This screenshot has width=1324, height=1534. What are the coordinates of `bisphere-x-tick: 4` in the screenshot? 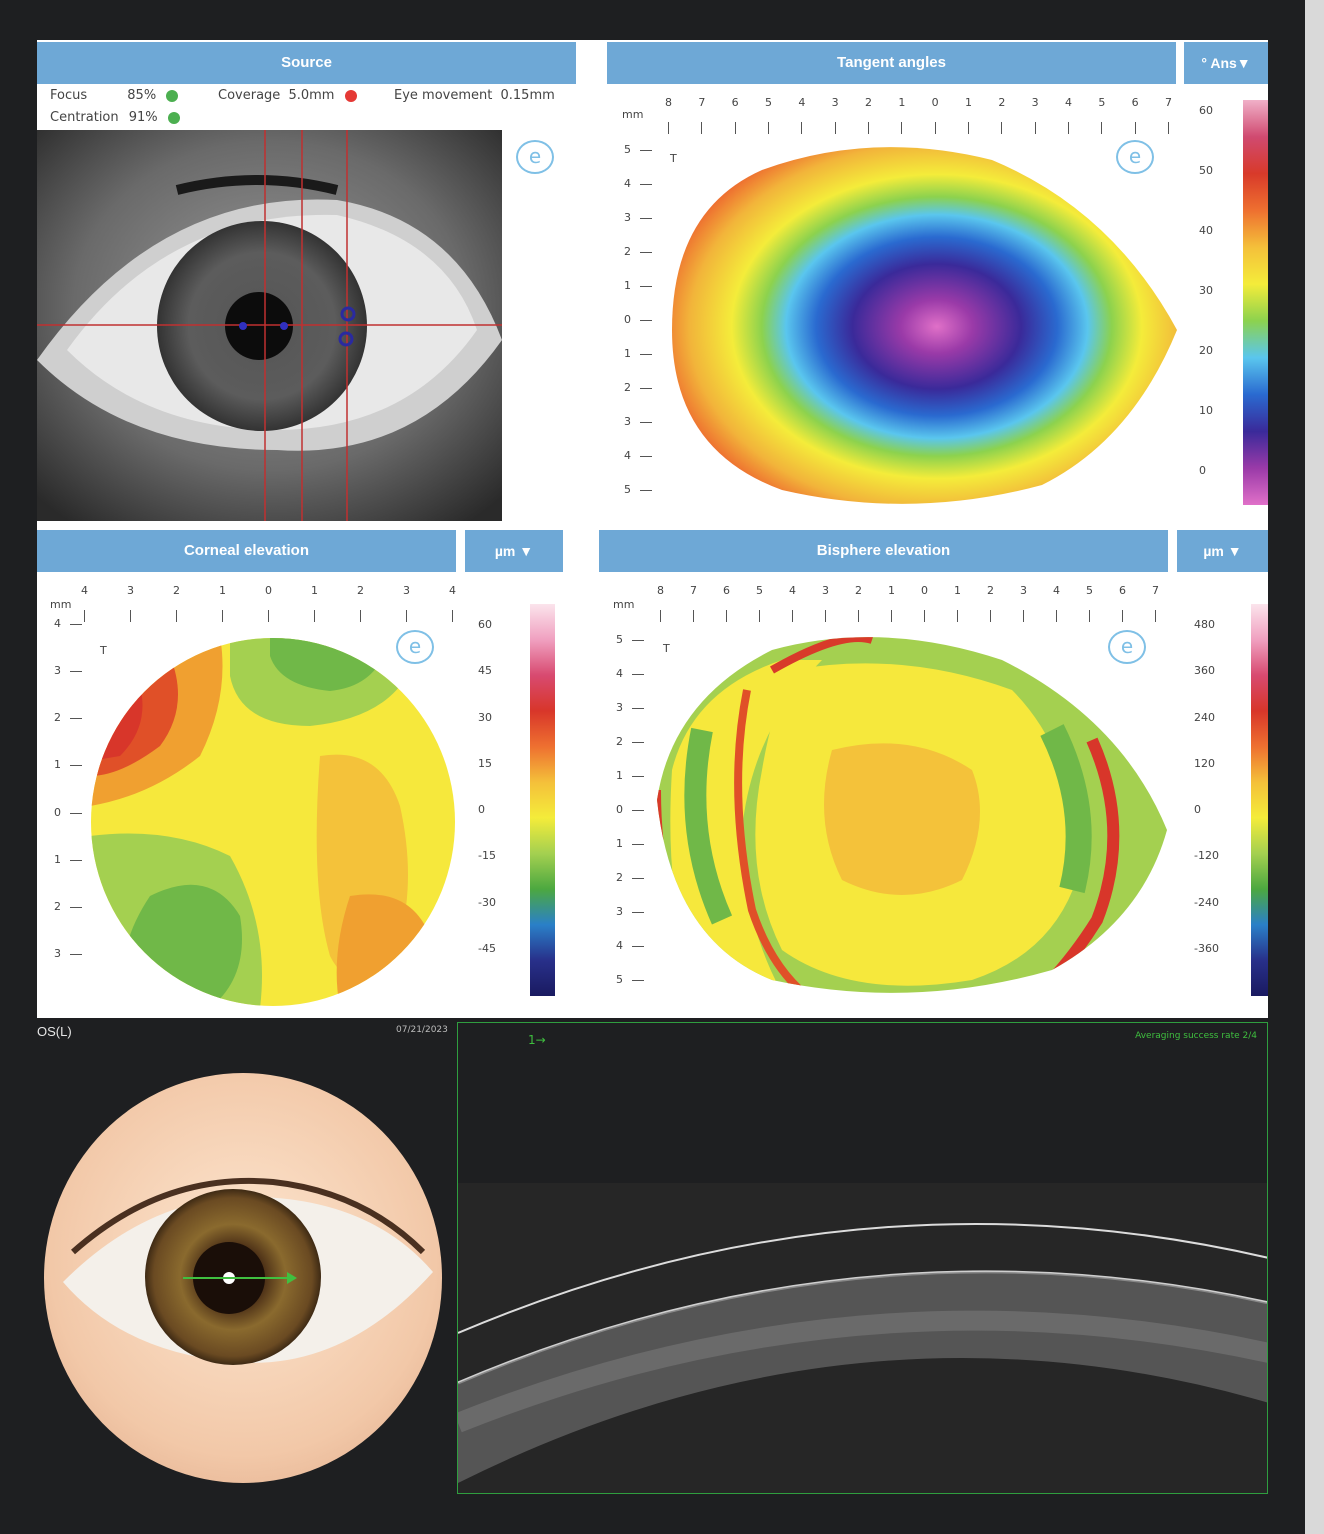 It's located at (1056, 590).